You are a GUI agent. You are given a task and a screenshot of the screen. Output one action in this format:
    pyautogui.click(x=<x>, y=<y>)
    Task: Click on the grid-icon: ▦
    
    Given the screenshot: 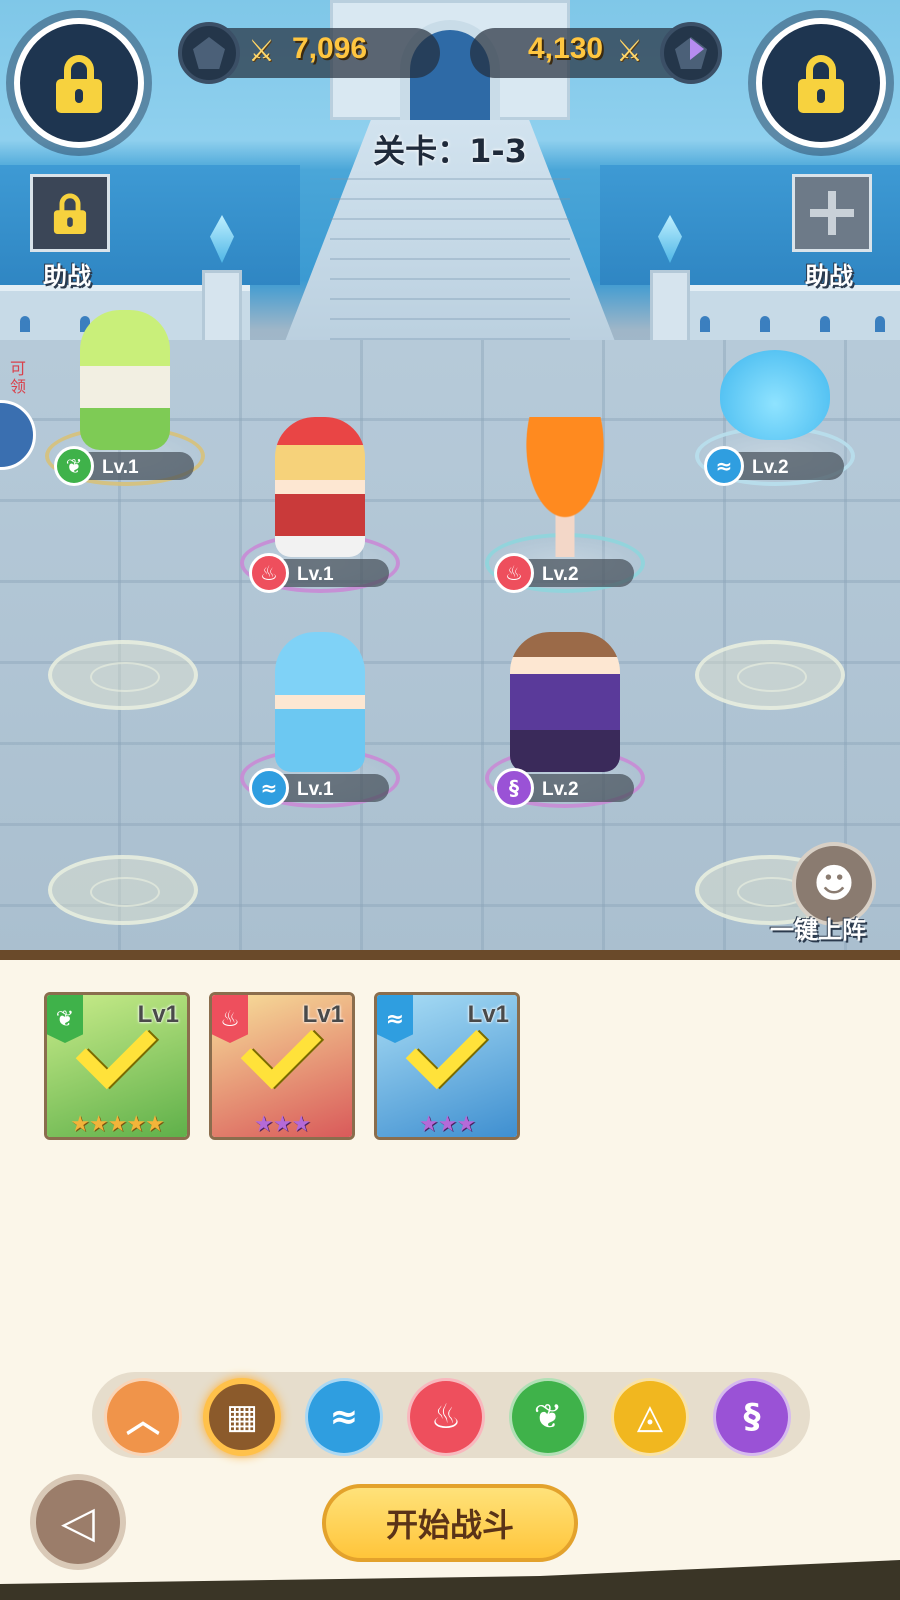 What is the action you would take?
    pyautogui.click(x=242, y=1417)
    